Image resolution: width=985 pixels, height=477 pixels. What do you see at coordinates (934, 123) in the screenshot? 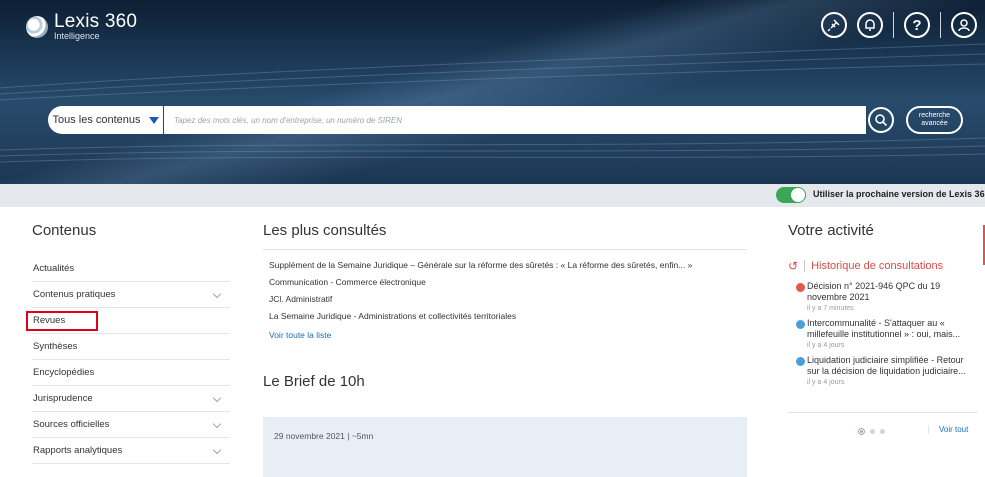
I see `advanced-search-label-2: avancée` at bounding box center [934, 123].